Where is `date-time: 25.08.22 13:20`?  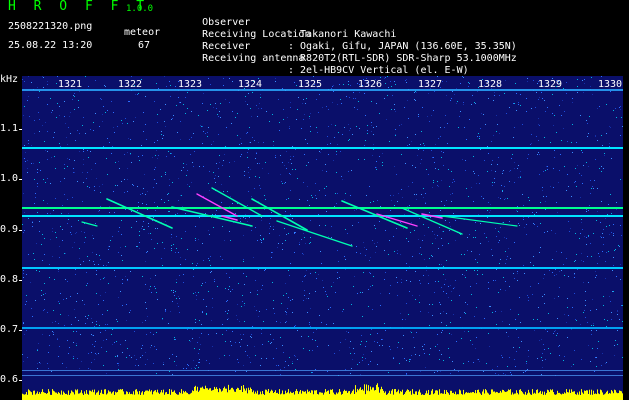
date-time: 25.08.22 13:20 is located at coordinates (50, 45).